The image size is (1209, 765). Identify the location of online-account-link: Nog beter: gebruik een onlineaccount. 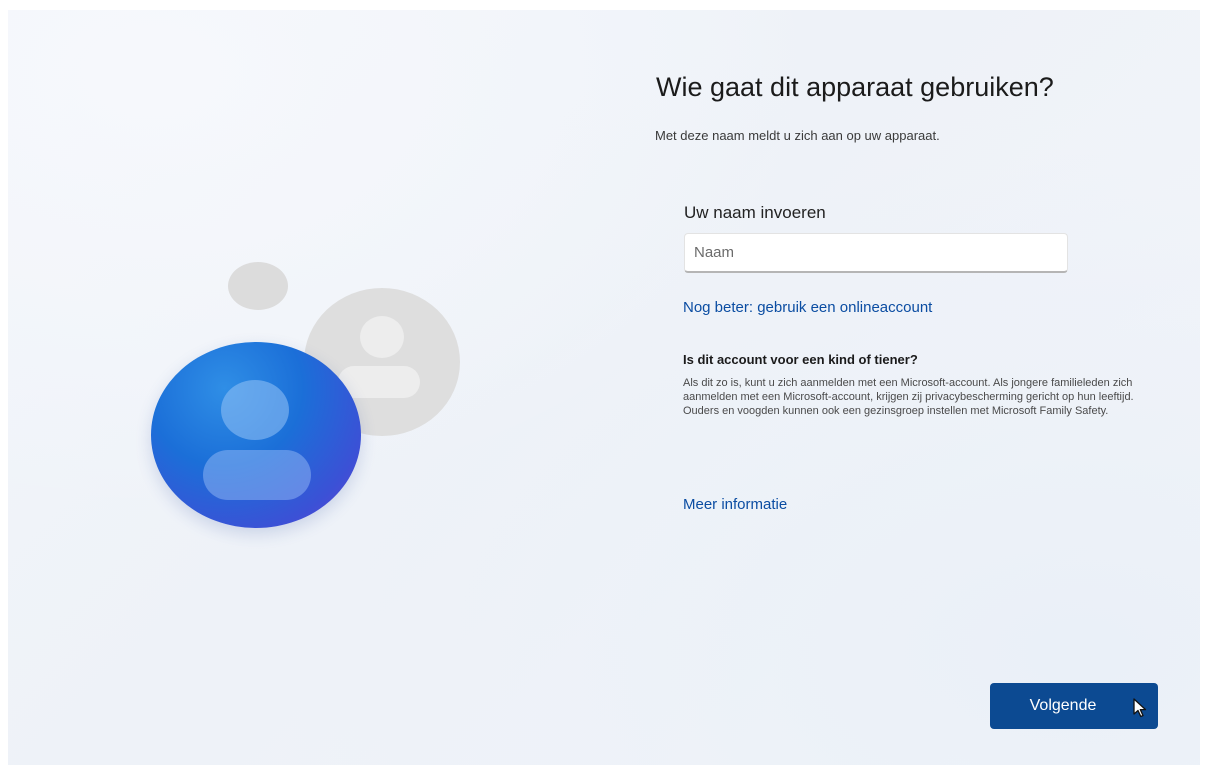
(807, 307).